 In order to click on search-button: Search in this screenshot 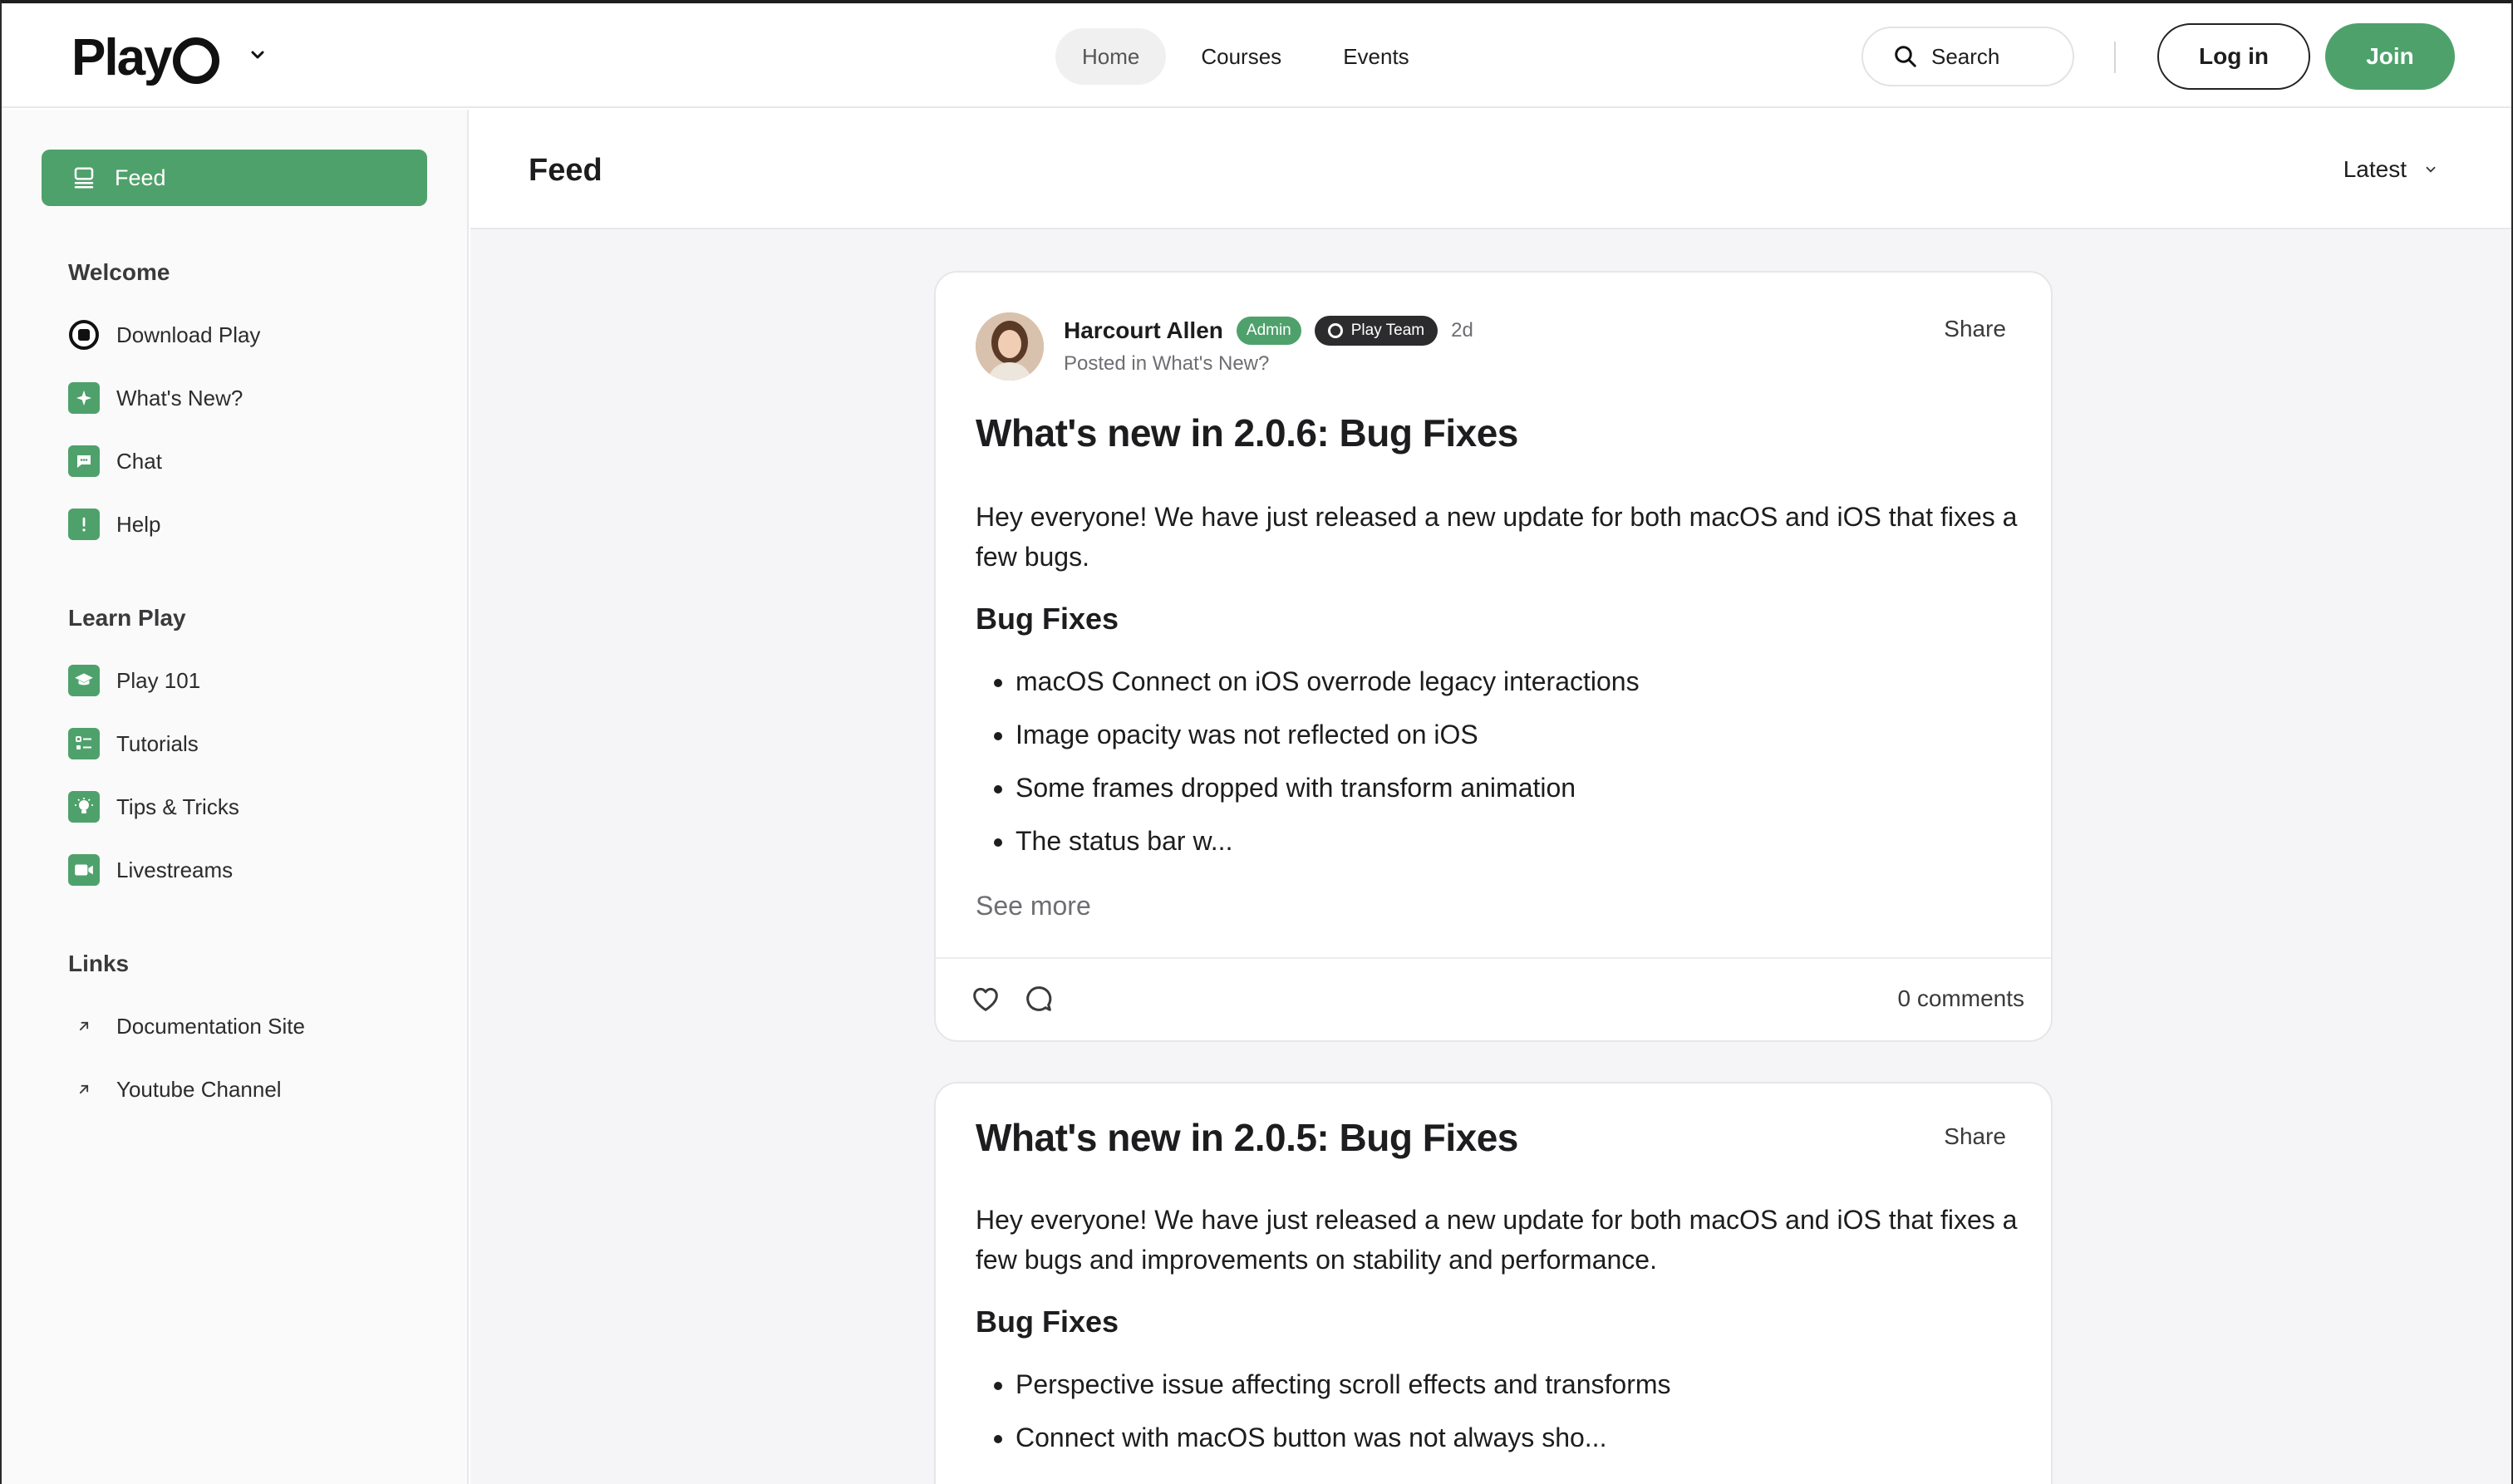, I will do `click(1967, 56)`.